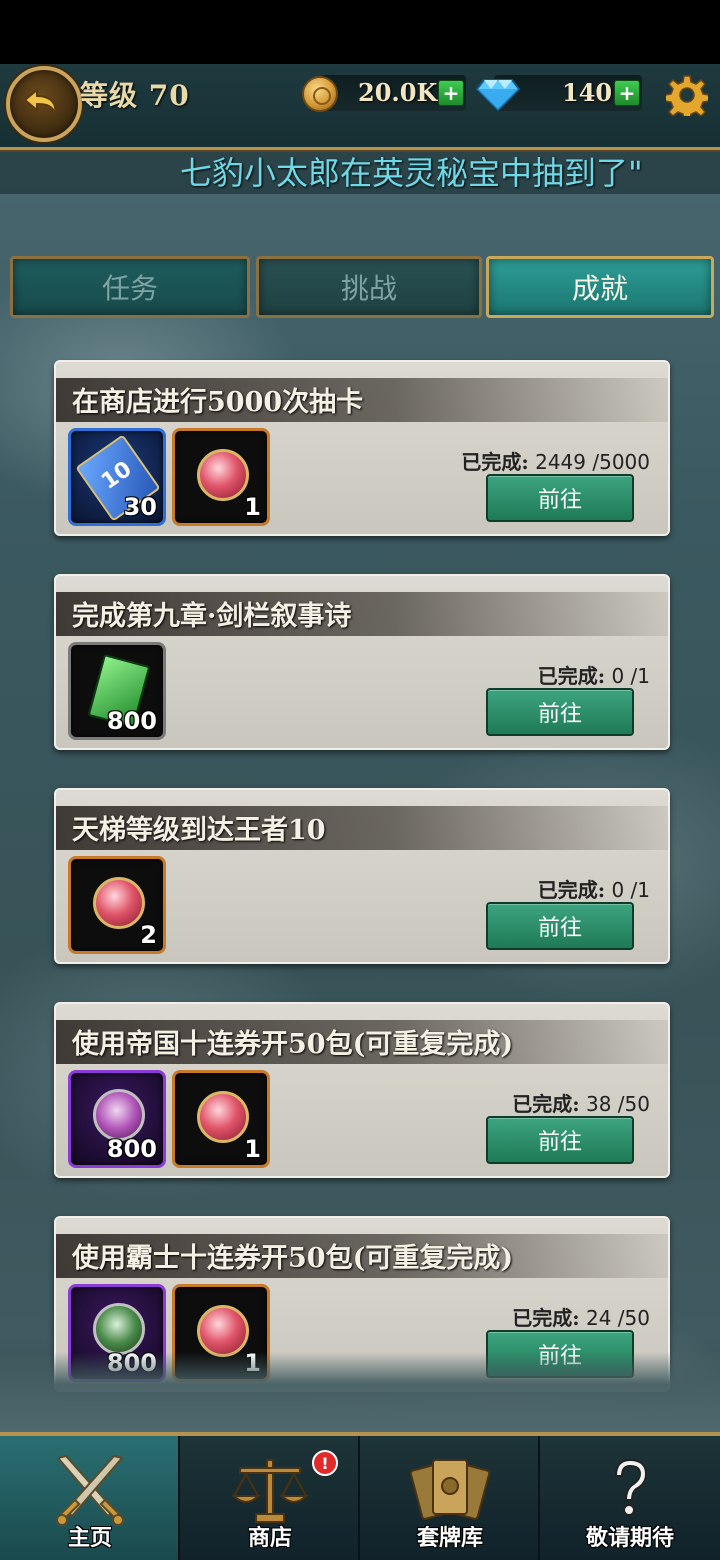 The height and width of the screenshot is (1560, 720). I want to click on nav-deck: 套牌库, so click(450, 1498).